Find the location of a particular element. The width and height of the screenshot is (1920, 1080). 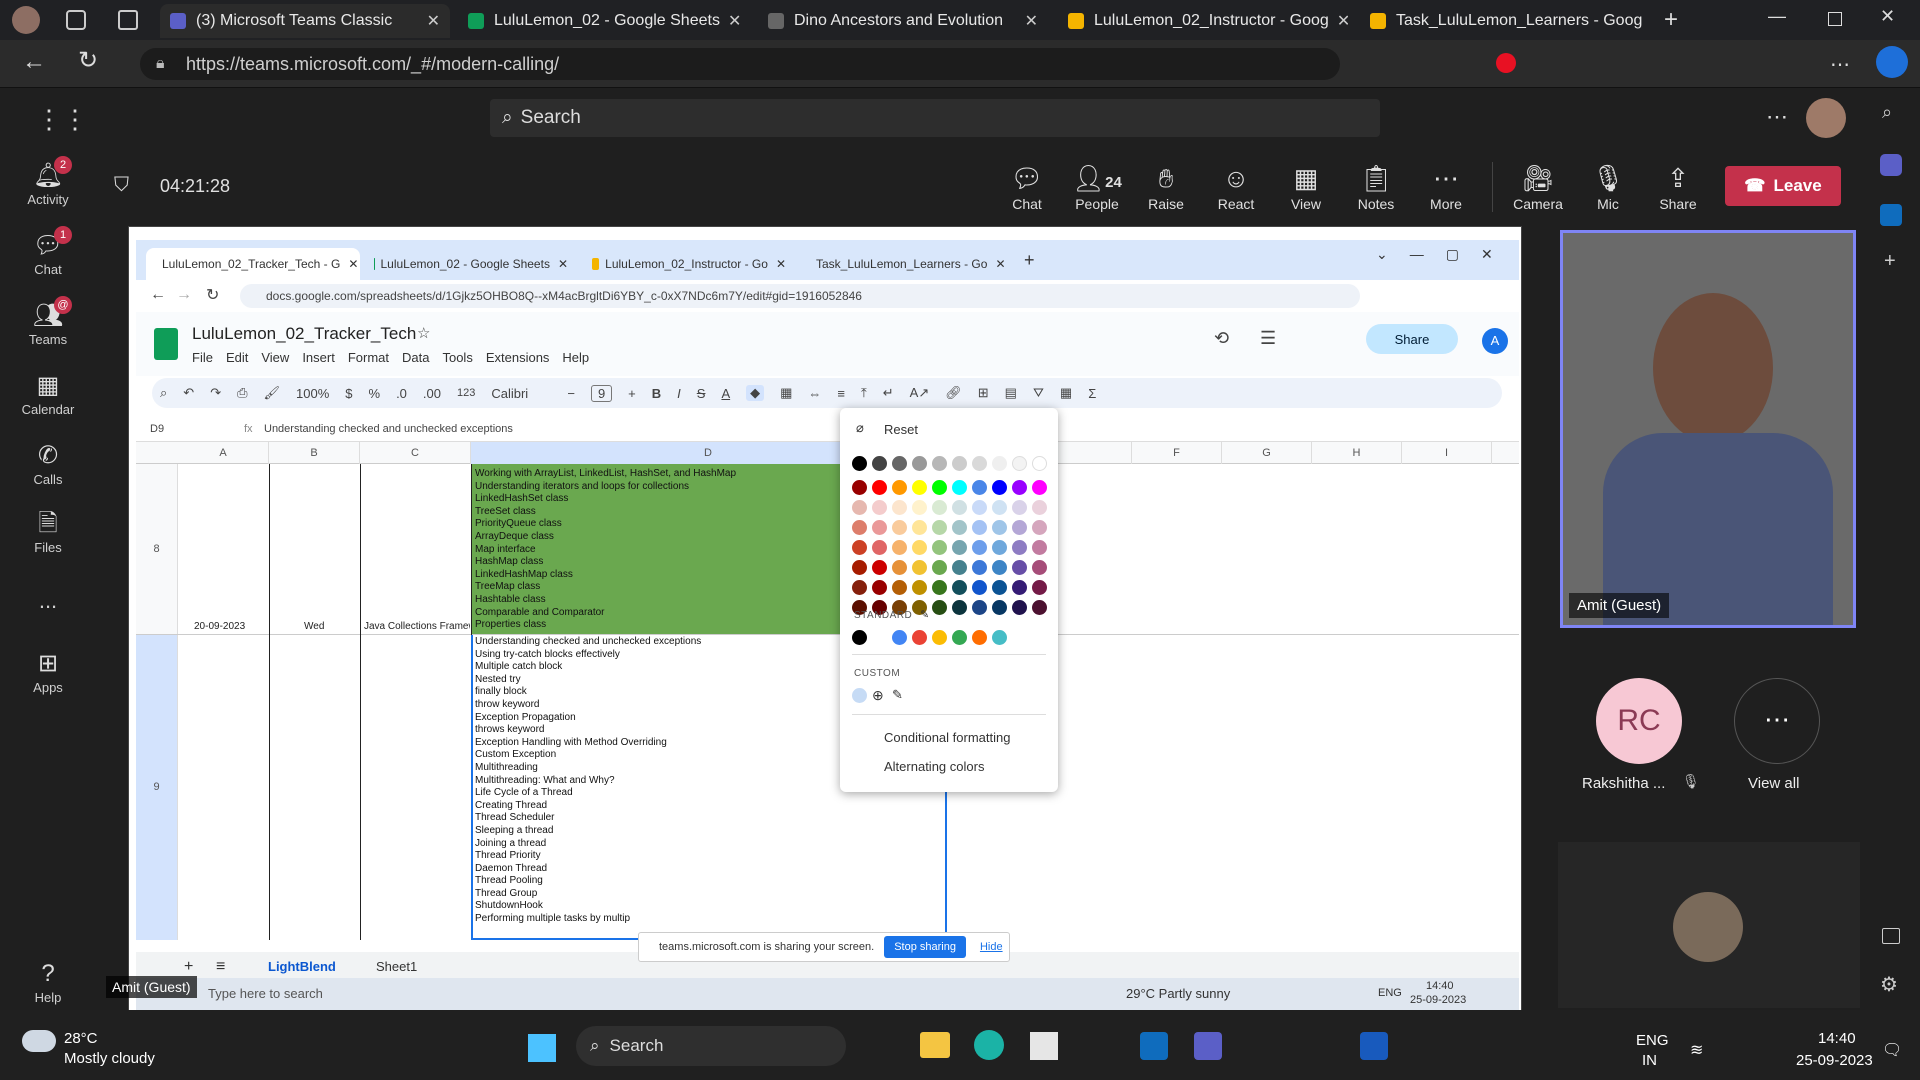

valign-icon: ⤒ is located at coordinates (864, 393).